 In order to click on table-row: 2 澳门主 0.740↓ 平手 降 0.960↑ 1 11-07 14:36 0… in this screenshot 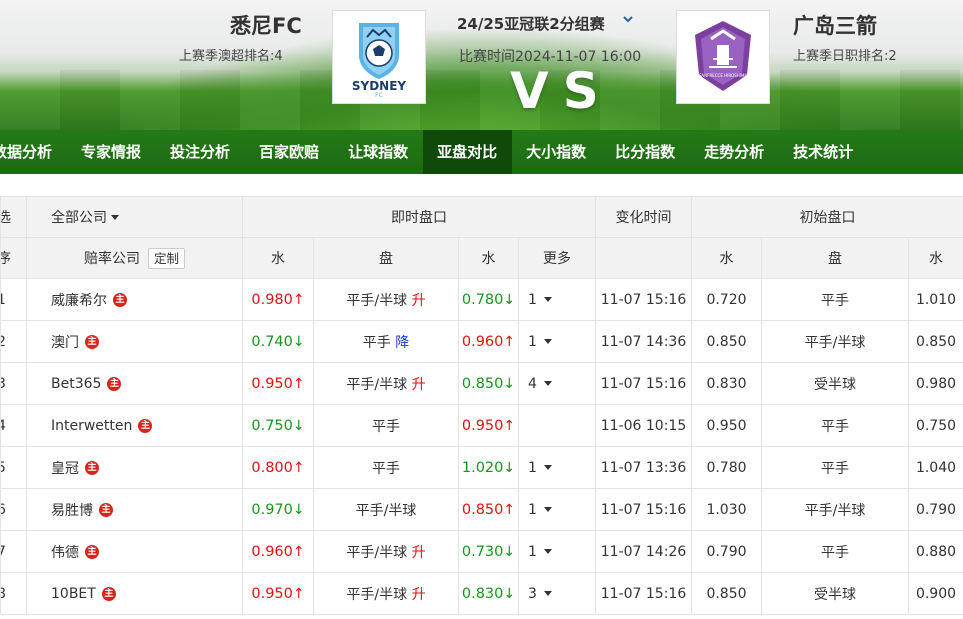, I will do `click(481, 341)`.